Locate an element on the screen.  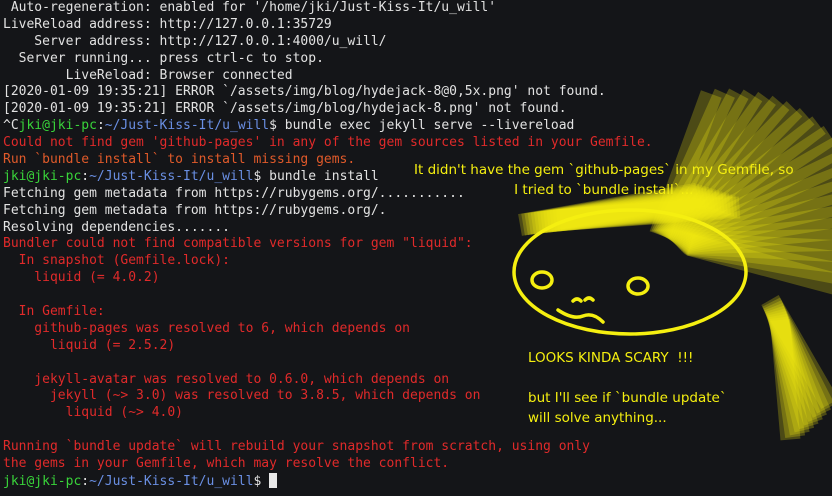
terminal-line: liquid (= 2.5.2) is located at coordinates (417, 346).